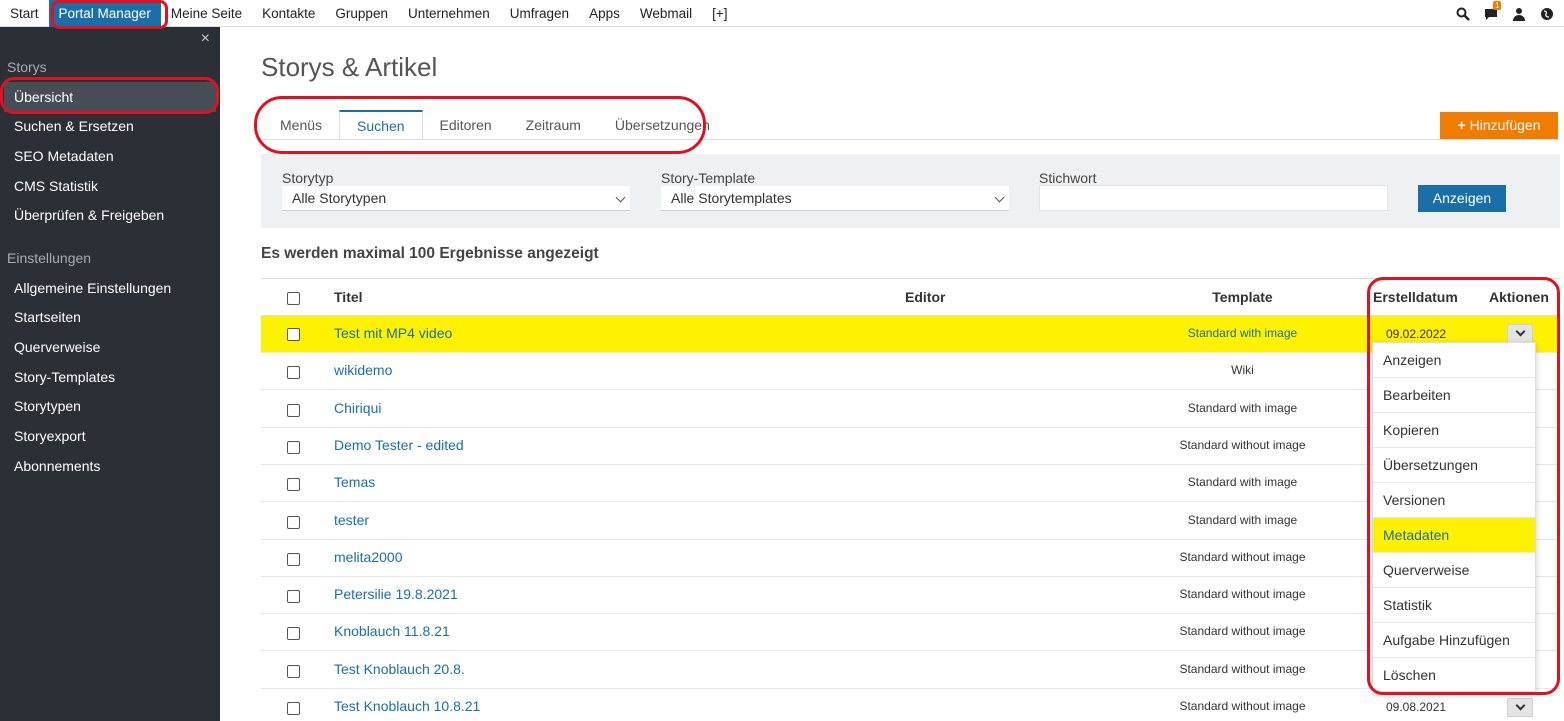  Describe the element at coordinates (110, 347) in the screenshot. I see `sidebar-item-querverweise: Querverweise` at that location.